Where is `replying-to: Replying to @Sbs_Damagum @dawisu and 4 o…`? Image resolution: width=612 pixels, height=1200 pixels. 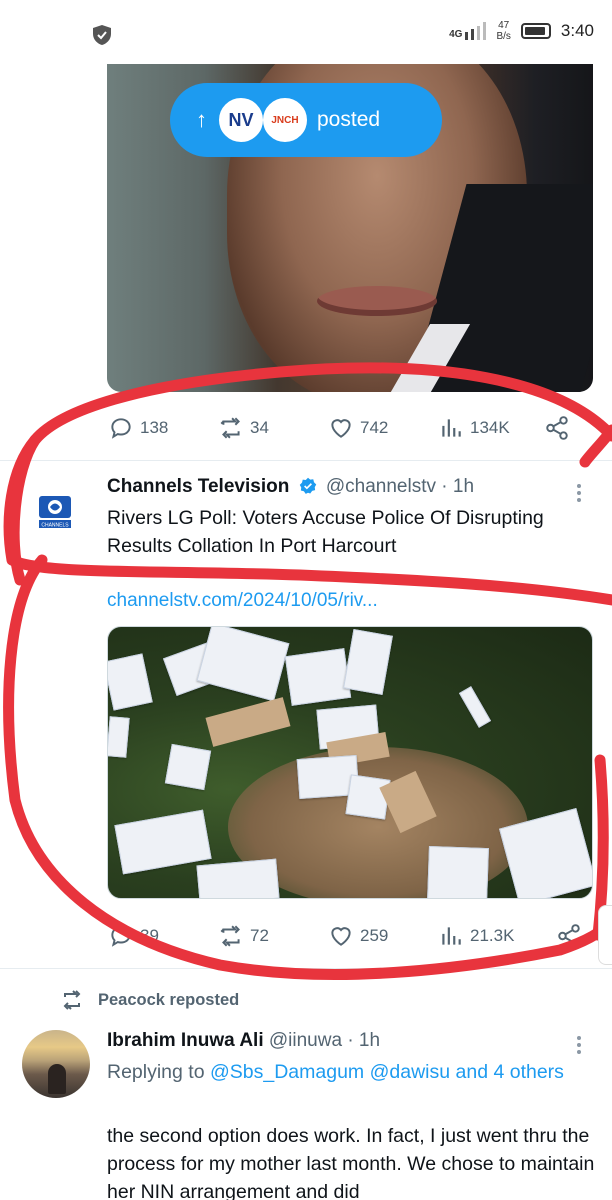
replying-to: Replying to @Sbs_Damagum @dawisu and 4 o… is located at coordinates (347, 1072).